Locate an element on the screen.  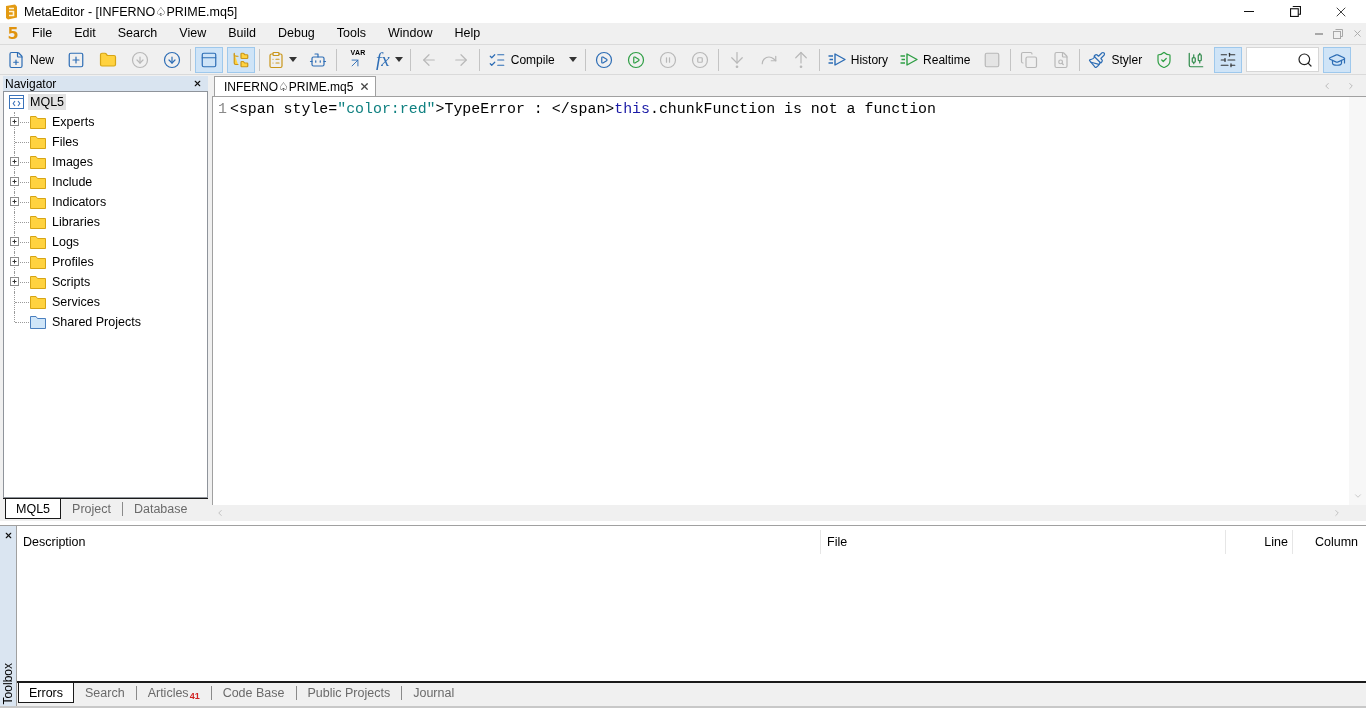
function-button: fx is located at coordinates (389, 59).